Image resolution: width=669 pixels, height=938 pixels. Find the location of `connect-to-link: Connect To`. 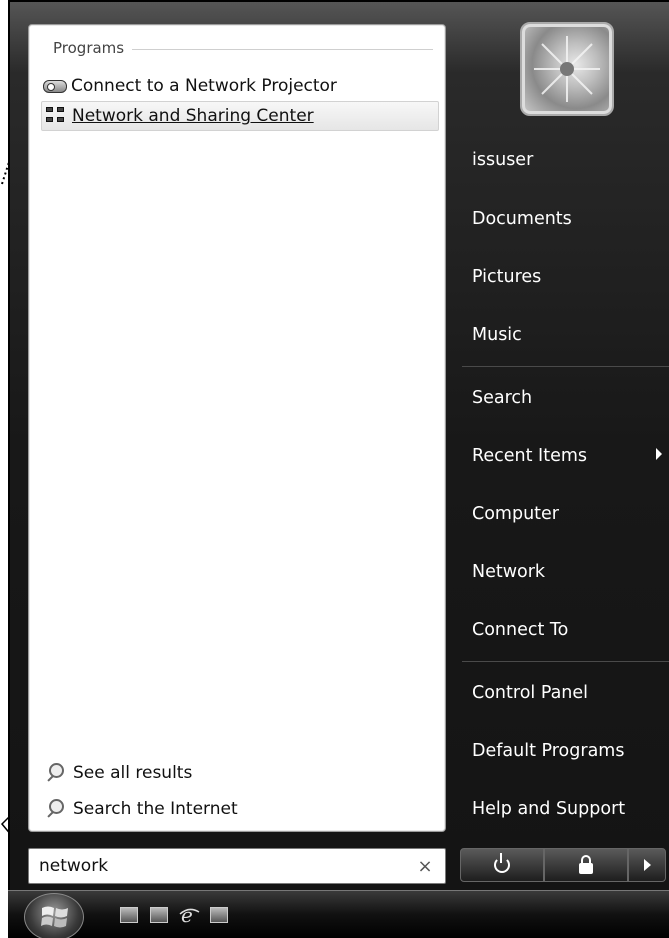

connect-to-link: Connect To is located at coordinates (570, 630).